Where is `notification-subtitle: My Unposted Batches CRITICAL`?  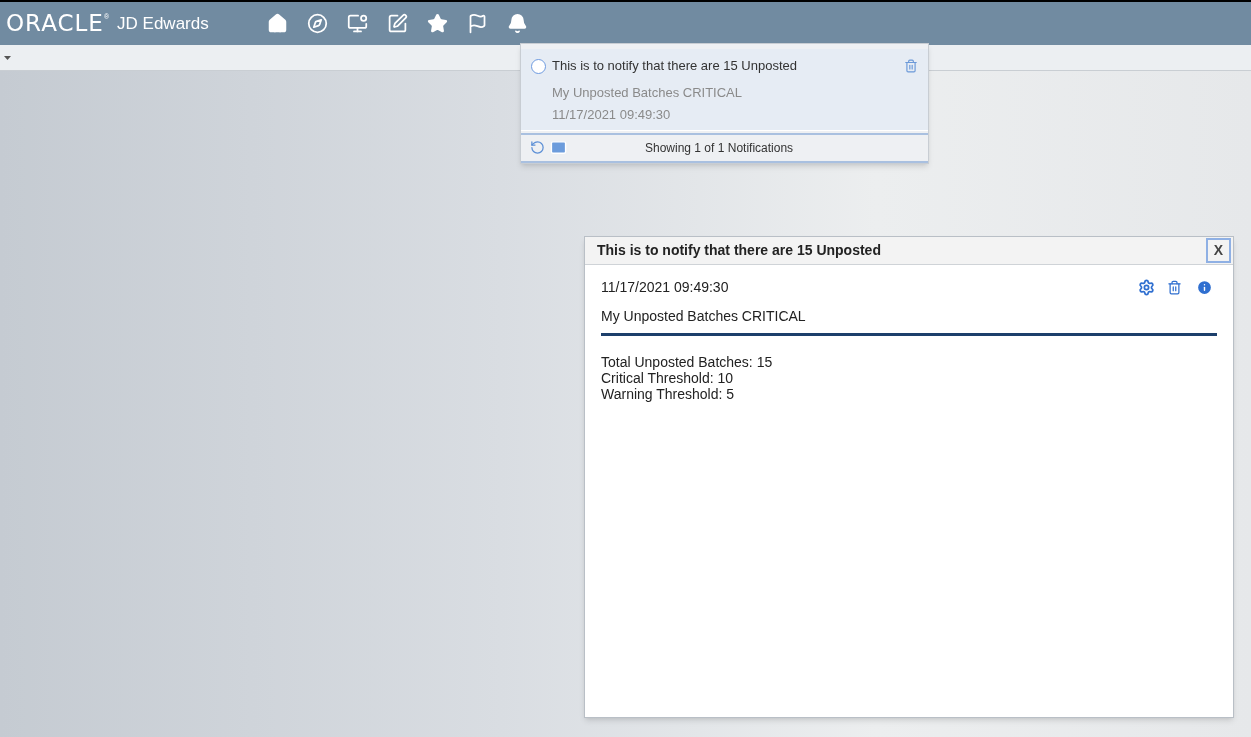
notification-subtitle: My Unposted Batches CRITICAL is located at coordinates (648, 92).